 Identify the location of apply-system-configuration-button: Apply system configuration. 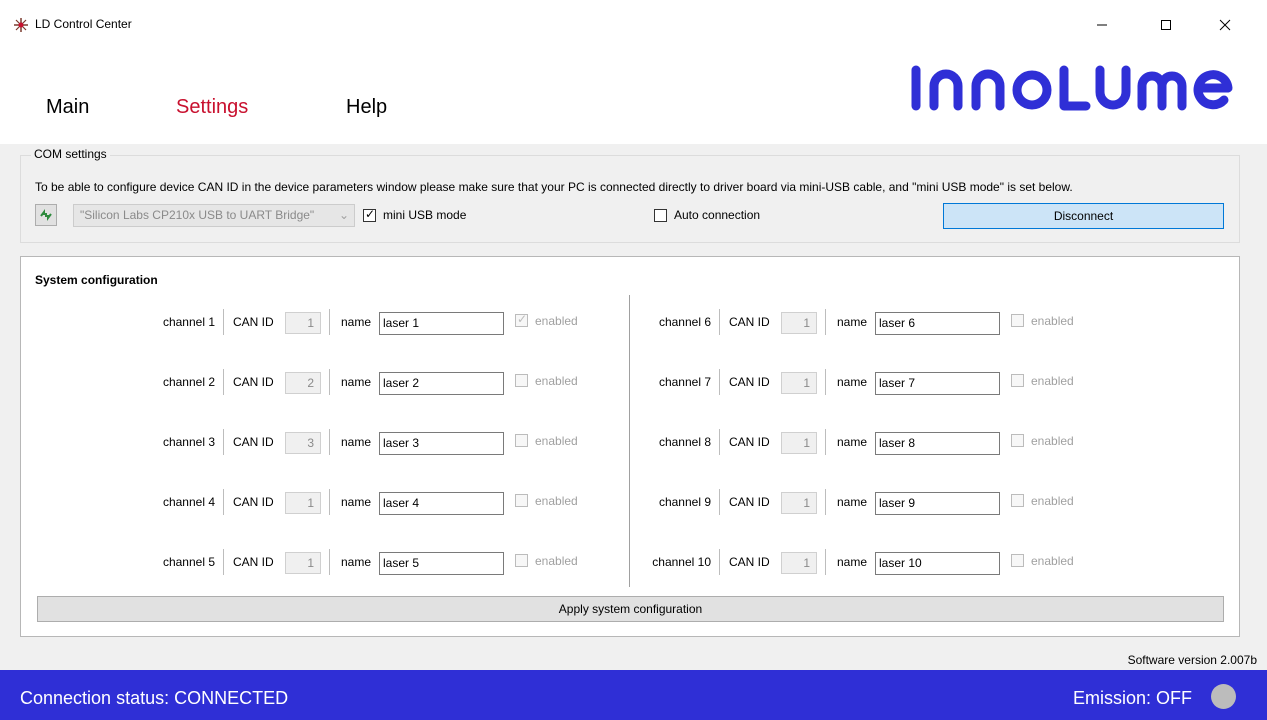
(630, 609).